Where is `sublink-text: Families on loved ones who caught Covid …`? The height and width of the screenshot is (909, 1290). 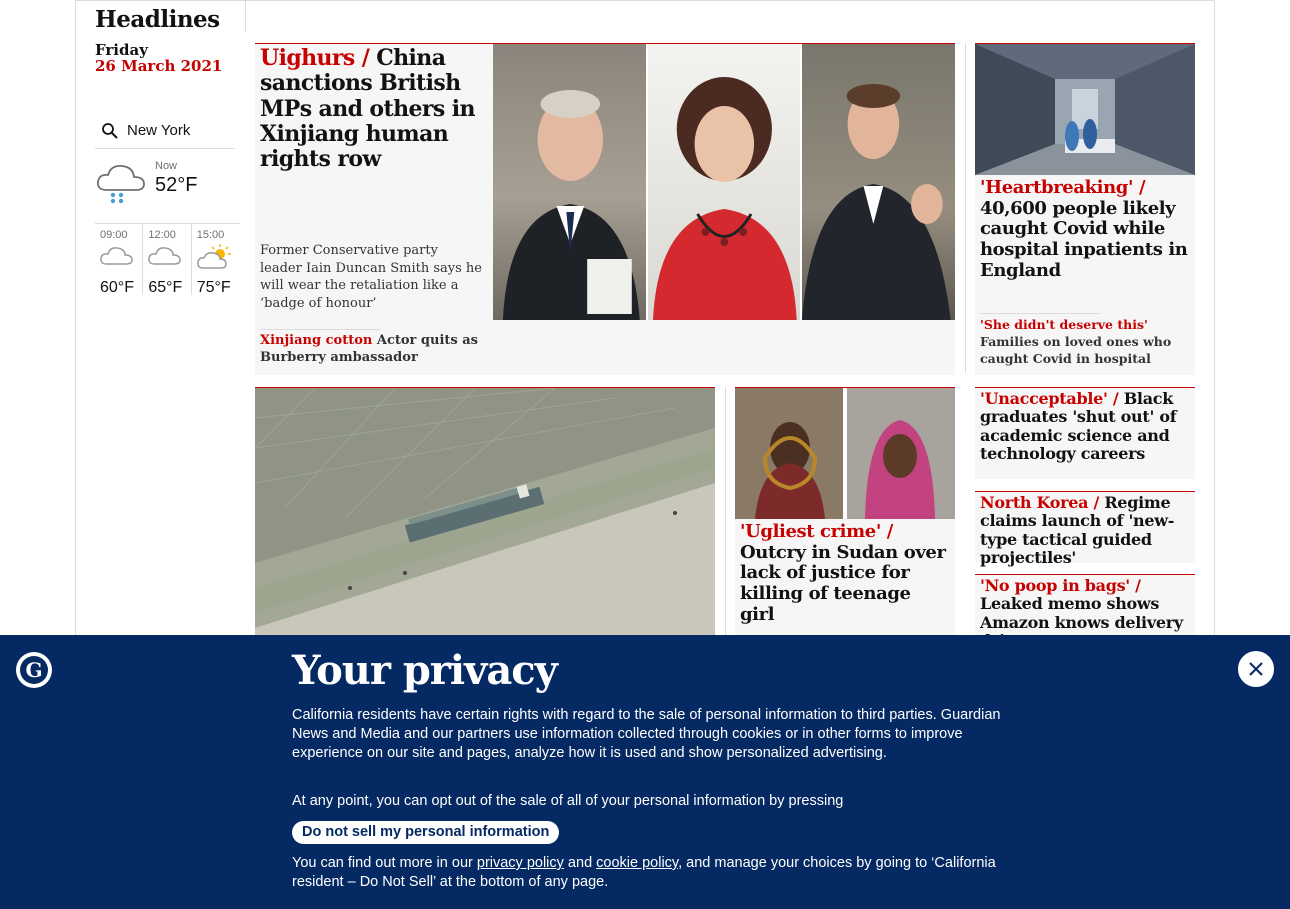 sublink-text: Families on loved ones who caught Covid … is located at coordinates (1076, 349).